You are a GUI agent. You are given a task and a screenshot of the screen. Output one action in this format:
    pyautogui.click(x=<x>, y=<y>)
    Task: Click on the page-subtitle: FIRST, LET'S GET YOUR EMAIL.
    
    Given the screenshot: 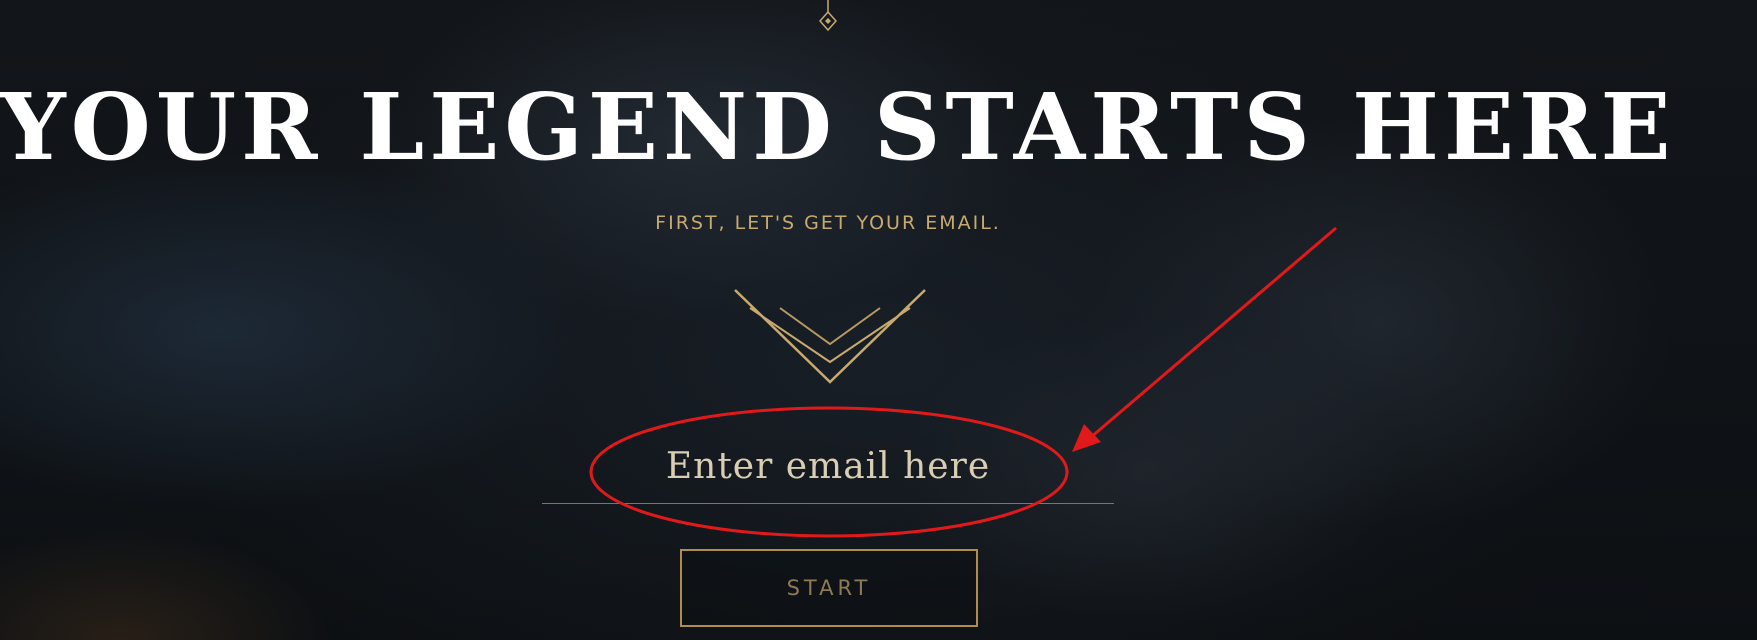 What is the action you would take?
    pyautogui.click(x=828, y=223)
    